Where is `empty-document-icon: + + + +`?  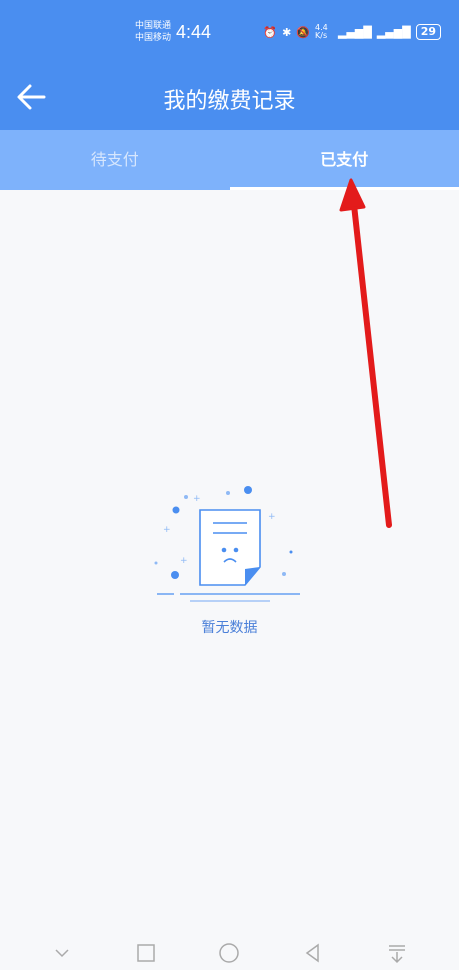
empty-document-icon: + + + + is located at coordinates (227, 544).